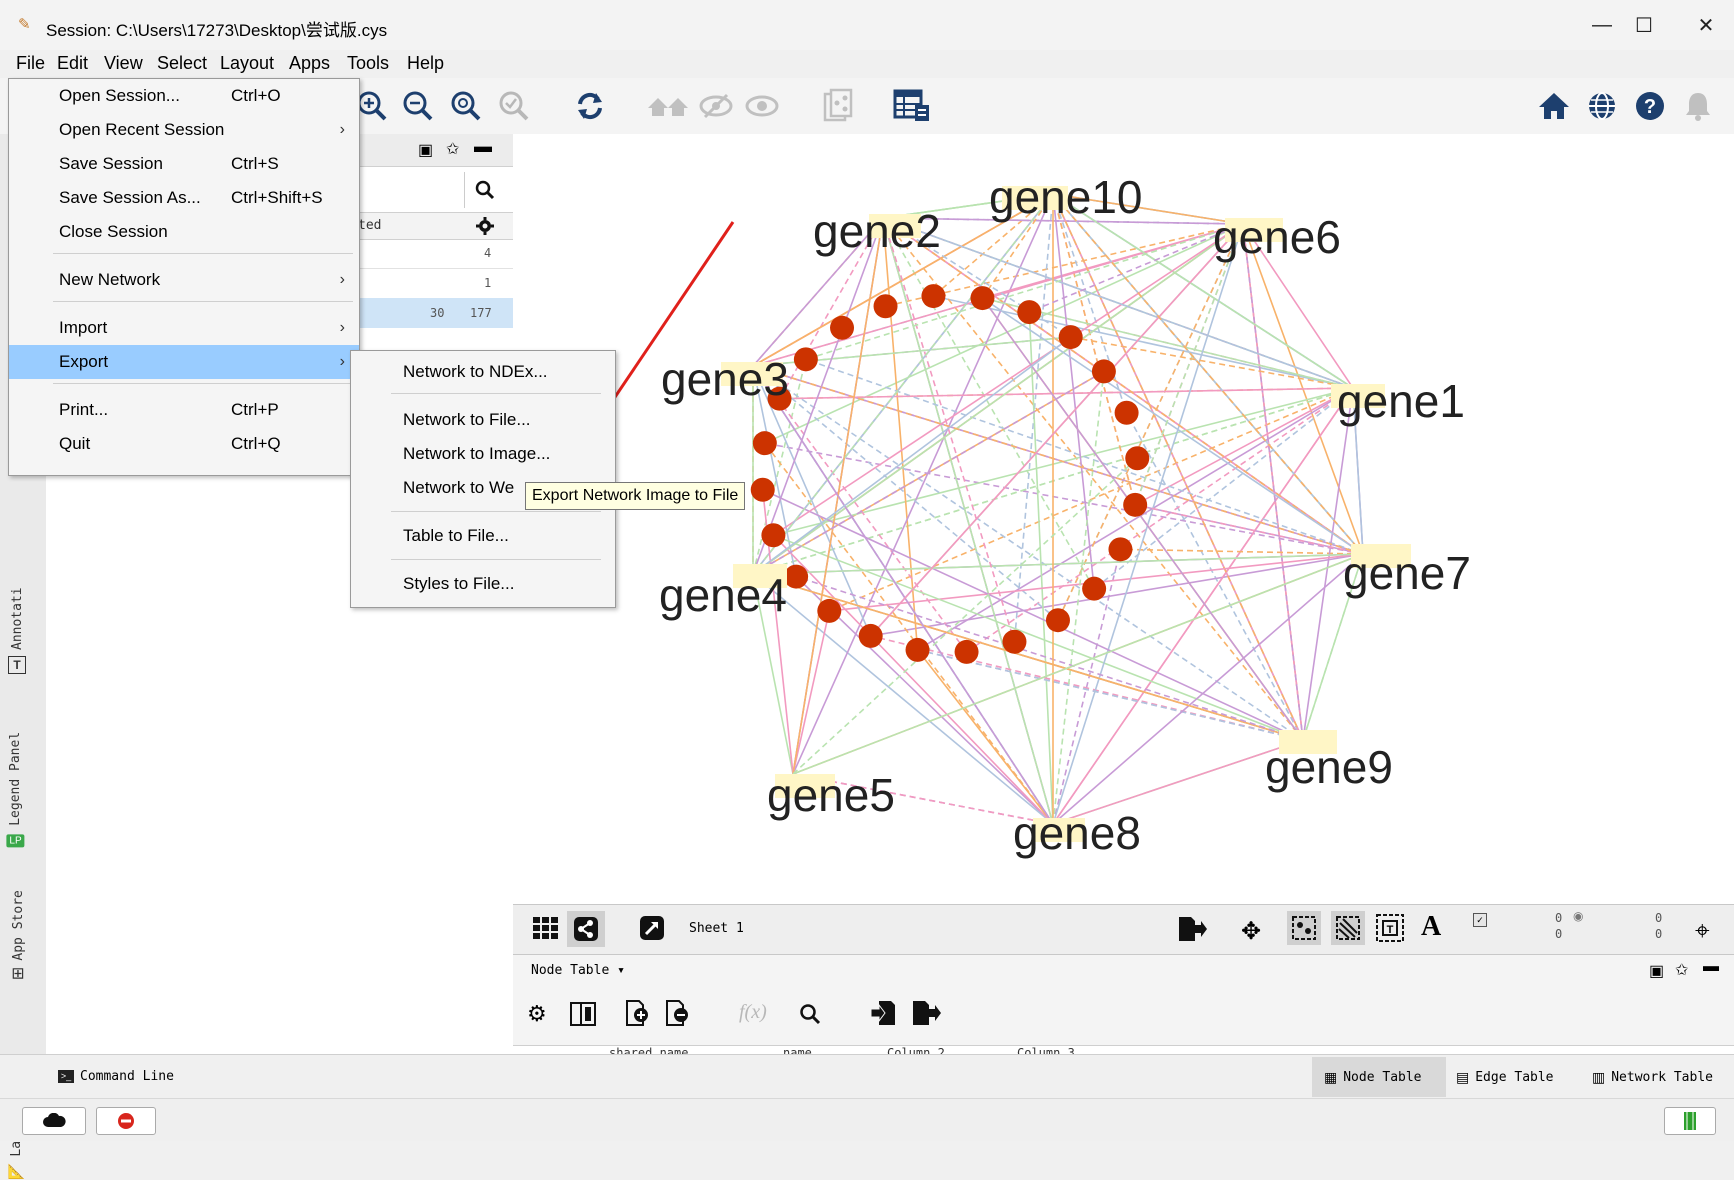 This screenshot has width=1734, height=1180. Describe the element at coordinates (184, 164) in the screenshot. I see `menu-item-save-session: Save Session Ctrl+S` at that location.